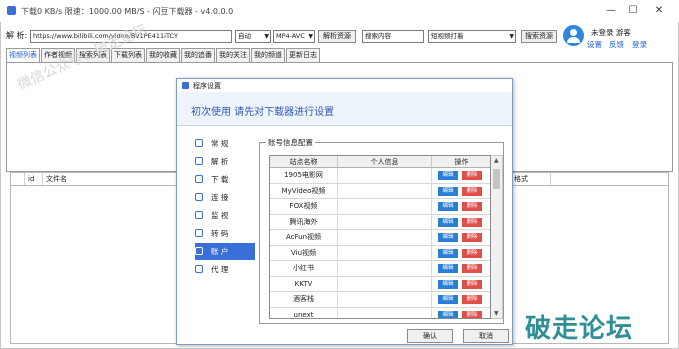 The height and width of the screenshot is (349, 679). Describe the element at coordinates (304, 299) in the screenshot. I see `site-name-cell: 酒客栈` at that location.